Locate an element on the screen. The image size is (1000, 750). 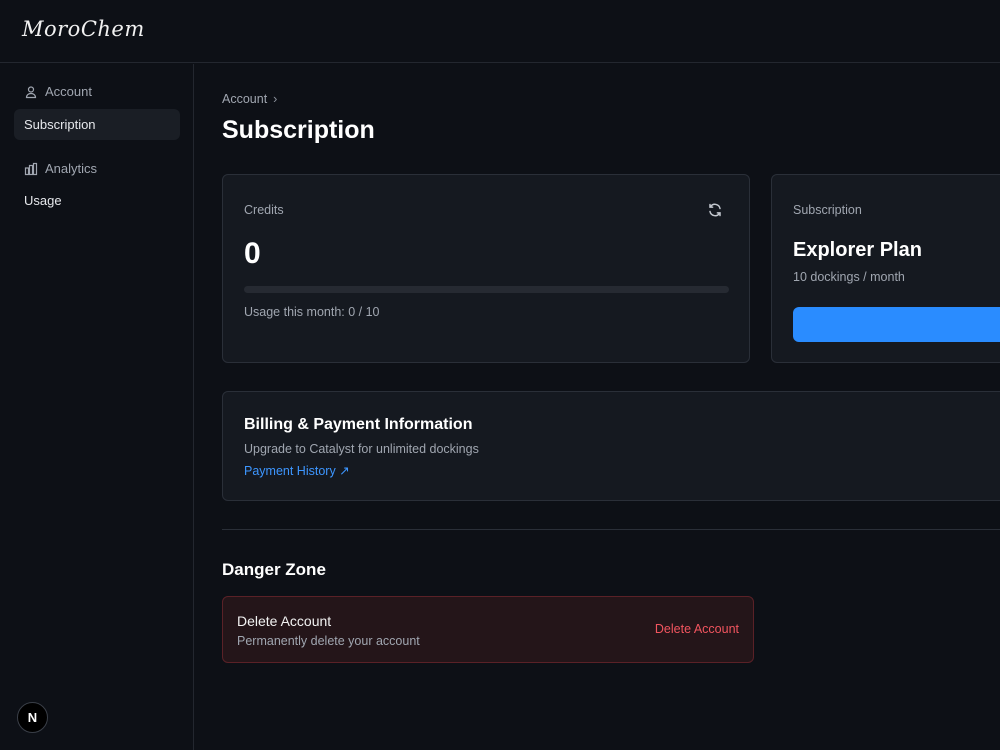
sidebar-section-label: Analytics is located at coordinates (71, 168).